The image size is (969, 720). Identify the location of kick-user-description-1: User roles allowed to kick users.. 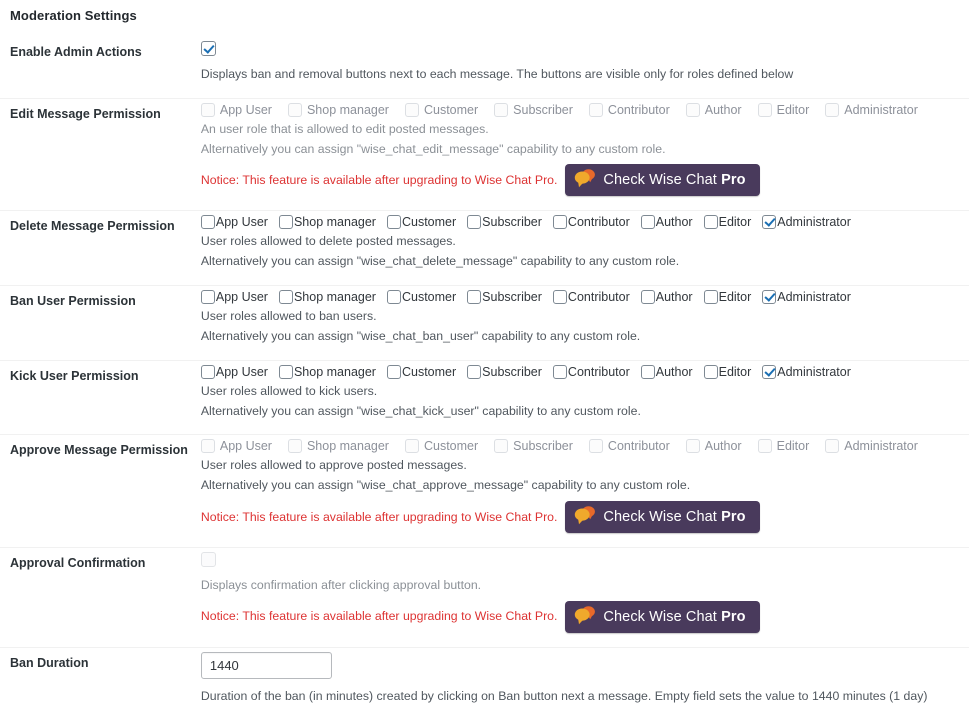
(289, 390).